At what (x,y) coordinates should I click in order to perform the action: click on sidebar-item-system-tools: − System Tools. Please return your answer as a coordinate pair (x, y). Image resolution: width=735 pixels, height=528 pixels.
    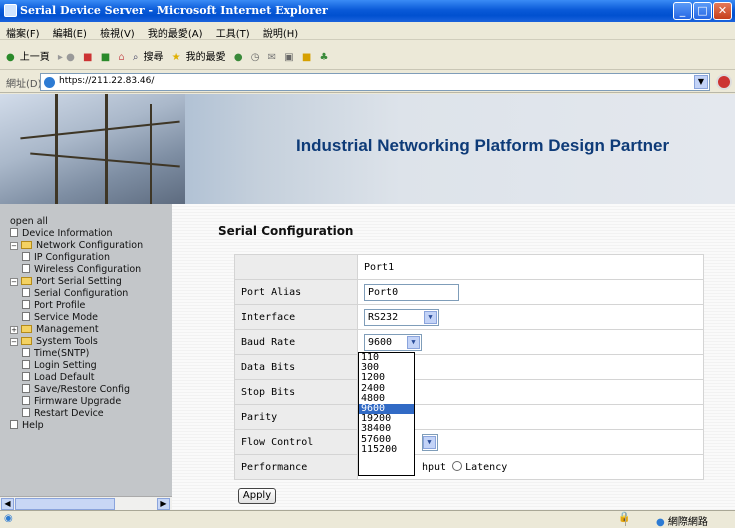
    Looking at the image, I should click on (54, 341).